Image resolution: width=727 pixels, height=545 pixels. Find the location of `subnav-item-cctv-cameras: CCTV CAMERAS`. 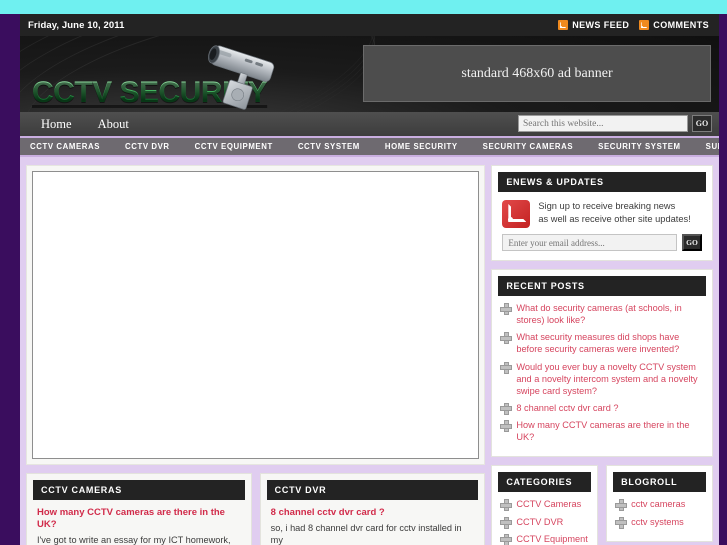

subnav-item-cctv-cameras: CCTV CAMERAS is located at coordinates (71, 146).